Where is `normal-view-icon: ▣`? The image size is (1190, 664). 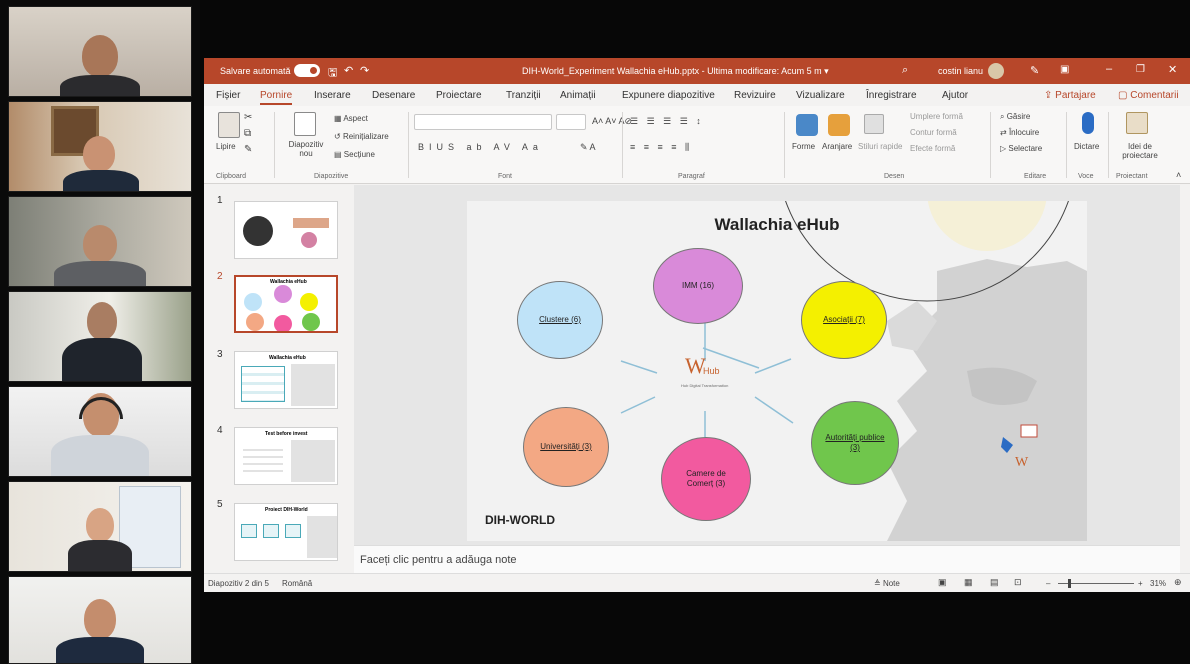 normal-view-icon: ▣ is located at coordinates (942, 582).